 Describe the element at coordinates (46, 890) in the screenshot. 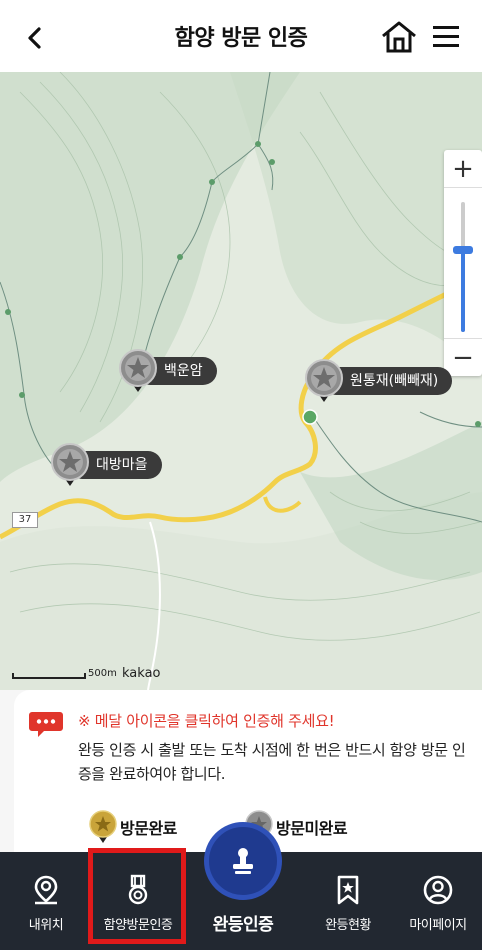

I see `location-pin-icon` at that location.